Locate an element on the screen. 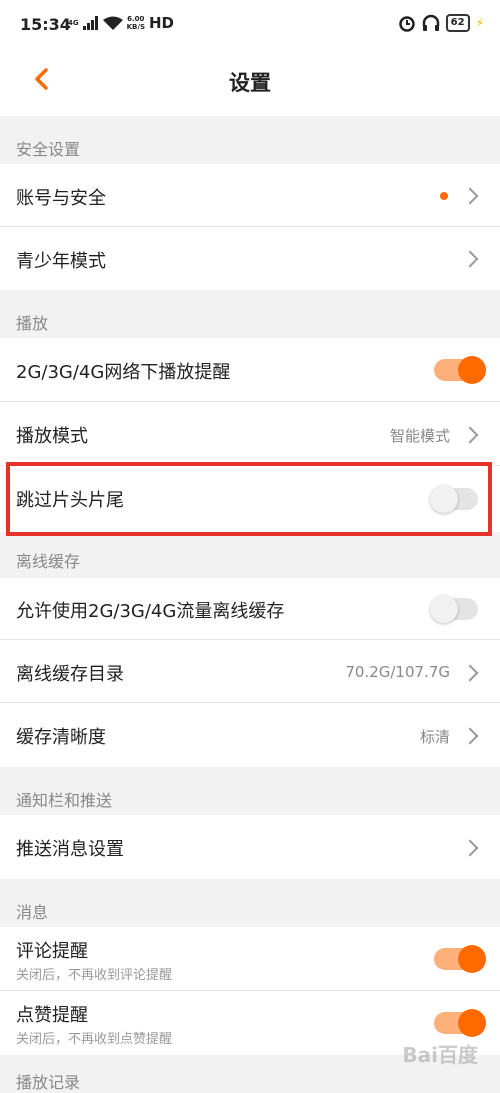 The height and width of the screenshot is (1093, 500). status-icons-left: 4G 6.00 KB/S HD is located at coordinates (121, 23).